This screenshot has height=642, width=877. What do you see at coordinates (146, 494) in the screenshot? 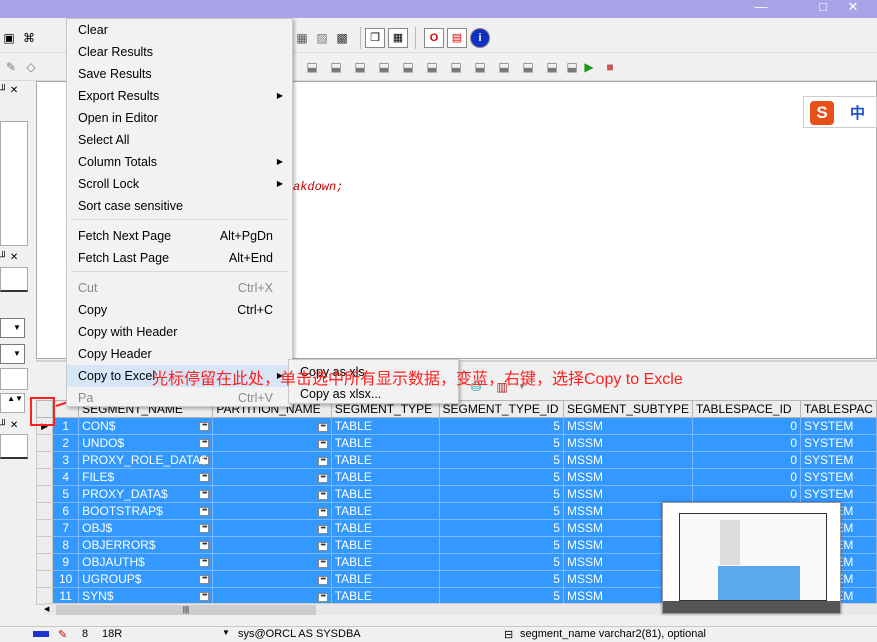
I see `cell-segment-name: ••• PROXY_DATA$` at bounding box center [146, 494].